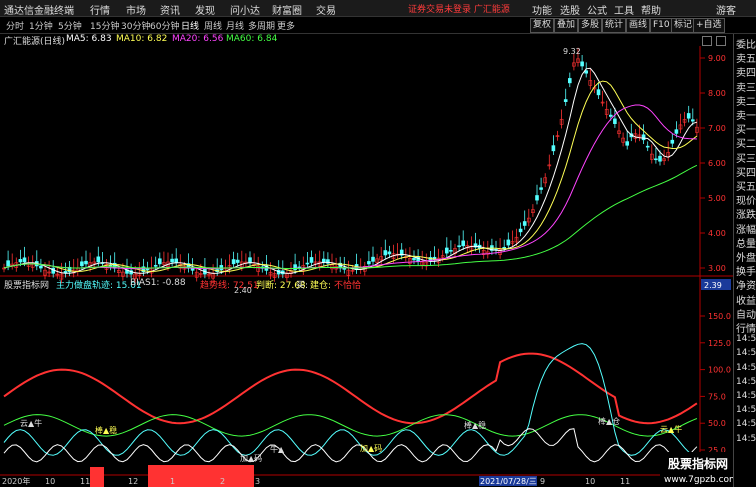  I want to click on quote-panel-item: 总量, so click(746, 244).